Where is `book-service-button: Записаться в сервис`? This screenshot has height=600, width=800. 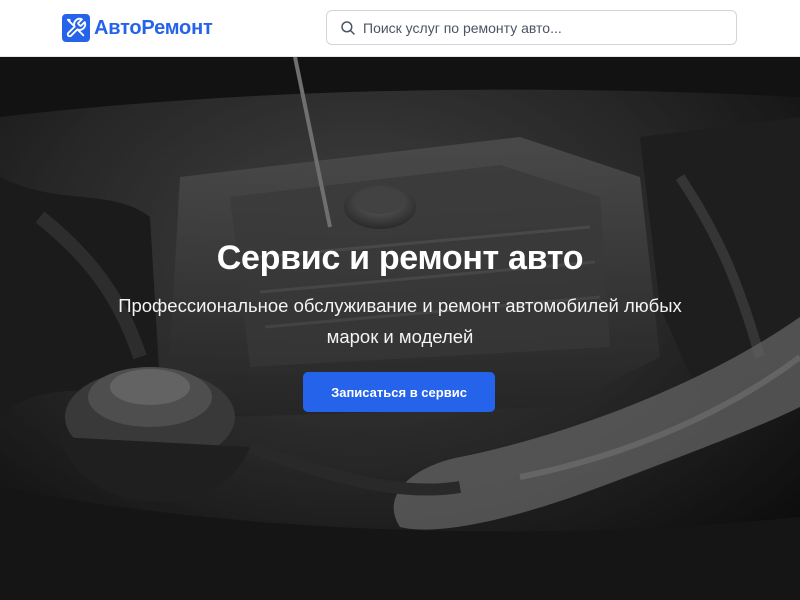 book-service-button: Записаться в сервис is located at coordinates (399, 392).